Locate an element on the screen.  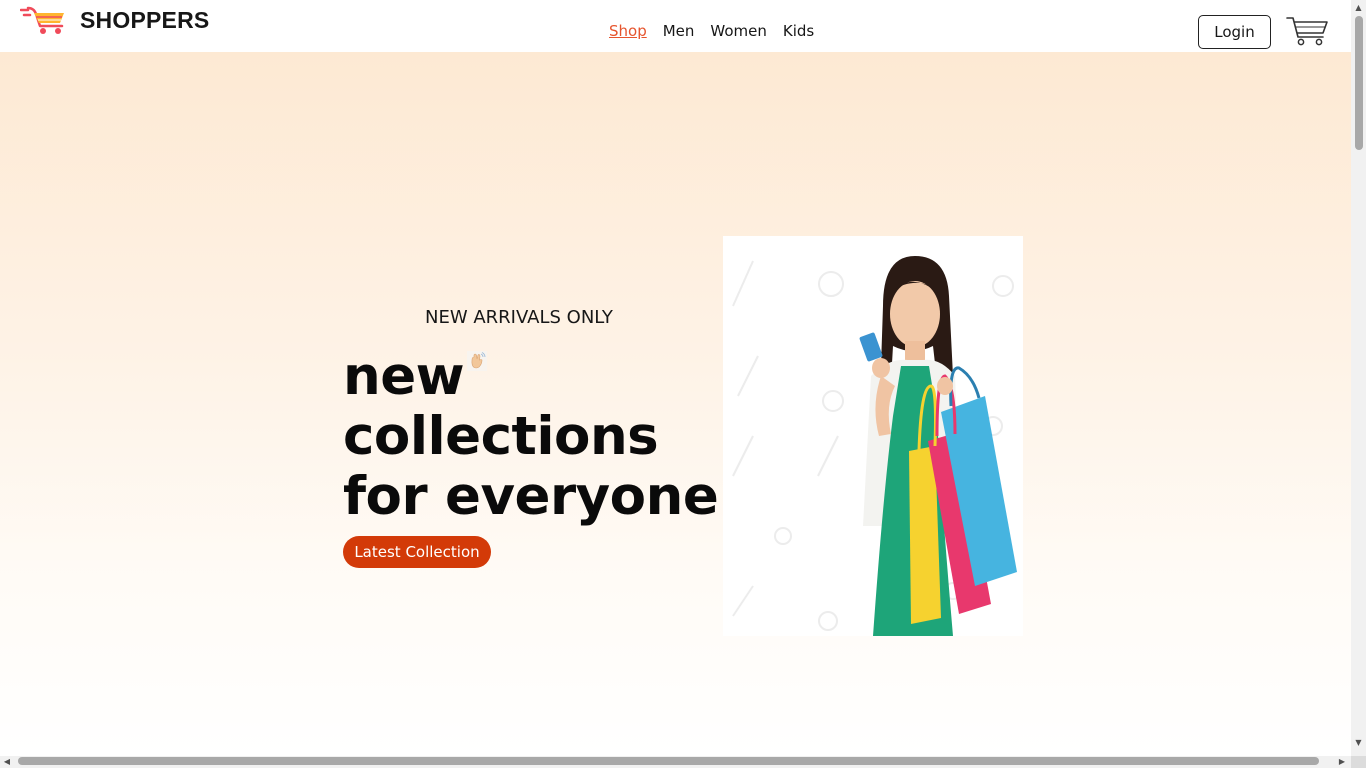
scroll-left-arrow-icon: ◀ is located at coordinates (7, 762).